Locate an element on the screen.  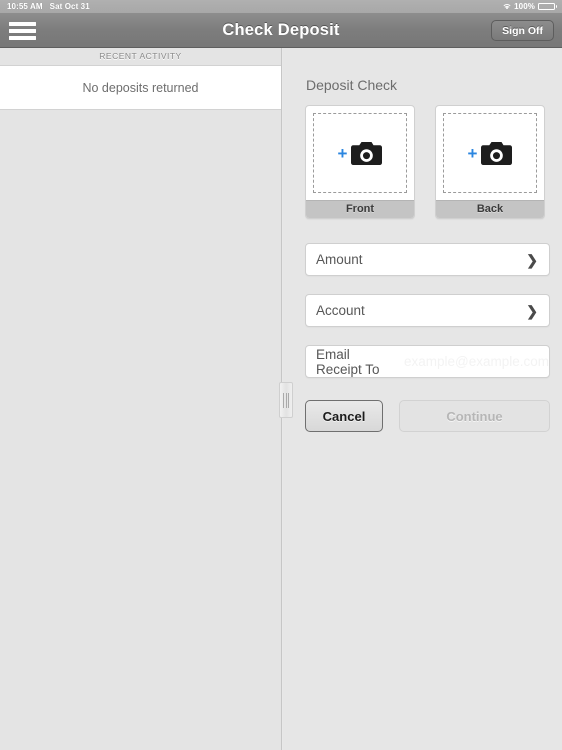
capture-front-dropzone: + is located at coordinates (360, 153).